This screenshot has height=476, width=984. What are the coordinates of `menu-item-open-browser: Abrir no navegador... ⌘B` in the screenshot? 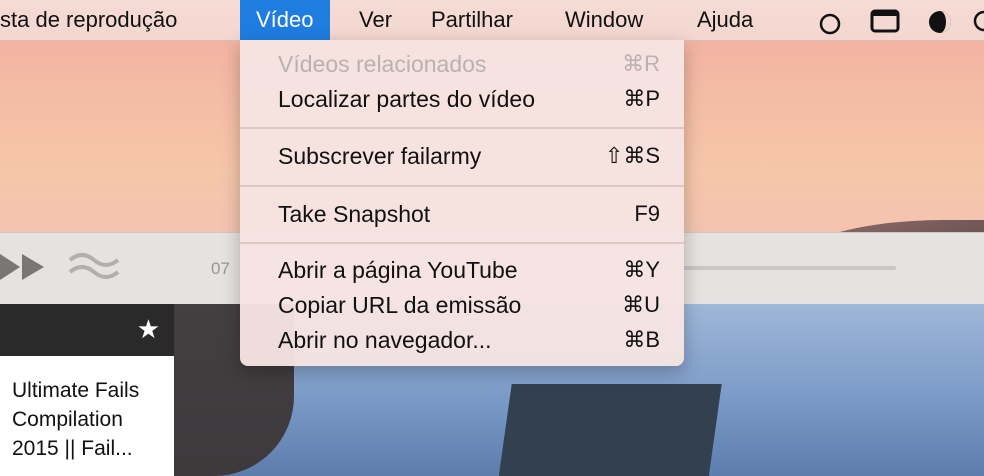 It's located at (462, 341).